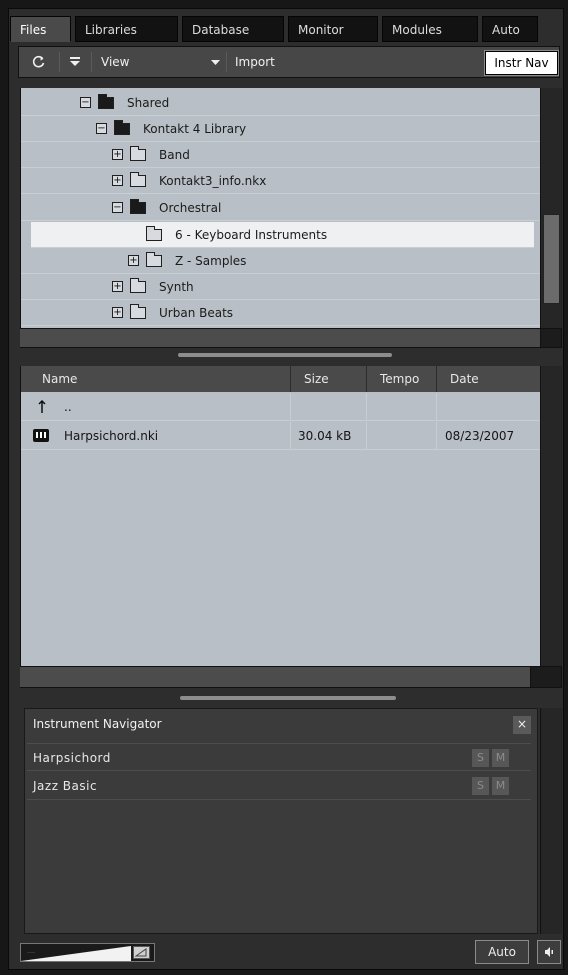 This screenshot has width=568, height=975. Describe the element at coordinates (156, 379) in the screenshot. I see `column-name: Name` at that location.